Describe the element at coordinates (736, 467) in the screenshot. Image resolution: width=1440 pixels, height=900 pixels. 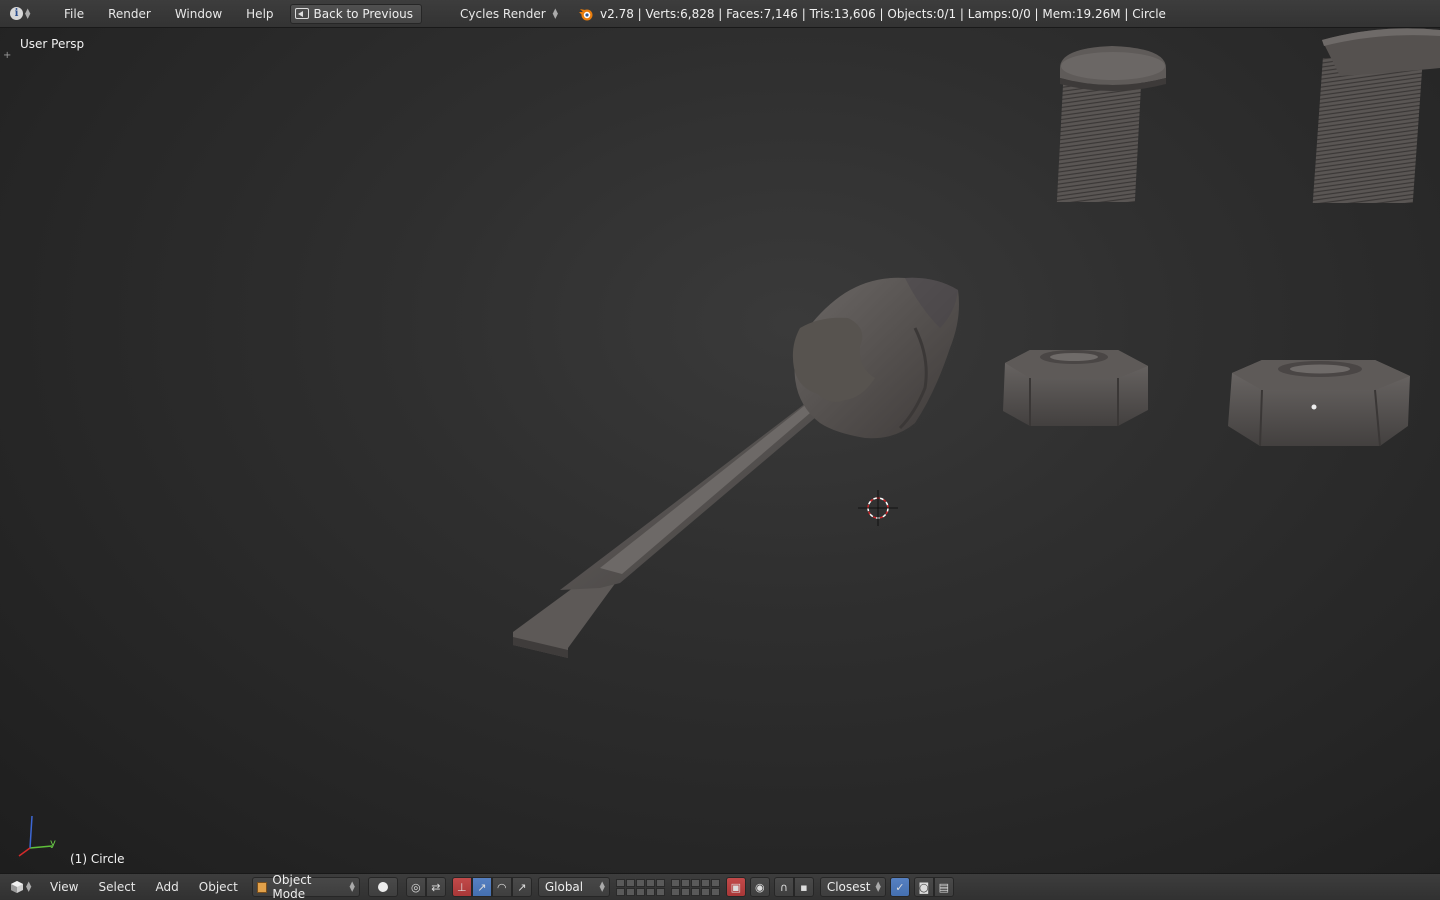
I see `screwdriver-mesh` at that location.